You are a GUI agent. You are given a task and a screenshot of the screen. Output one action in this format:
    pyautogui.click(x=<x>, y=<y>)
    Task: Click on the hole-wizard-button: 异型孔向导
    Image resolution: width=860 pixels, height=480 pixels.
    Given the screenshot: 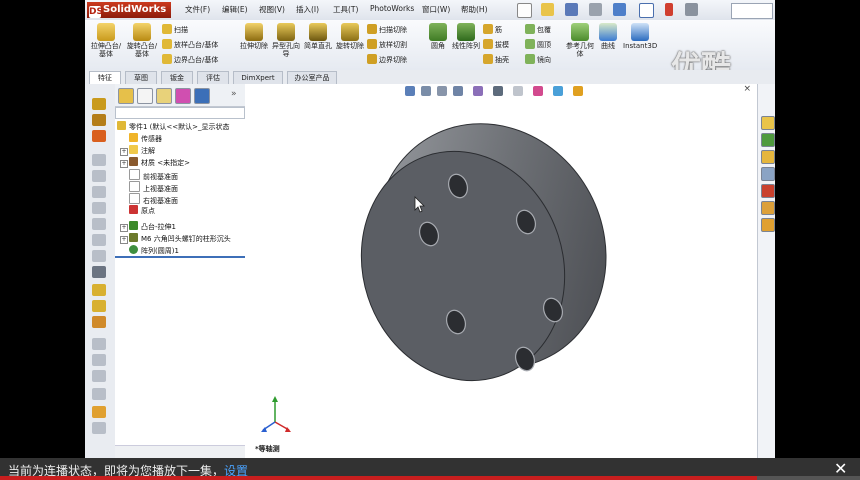 What is the action you would take?
    pyautogui.click(x=286, y=40)
    